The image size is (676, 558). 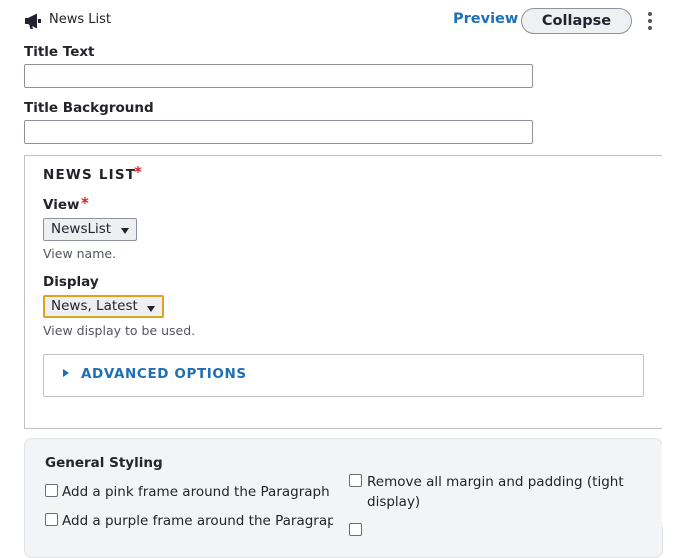 I want to click on pink-frame-label: Add a pink frame around the Paragraph, so click(x=196, y=492).